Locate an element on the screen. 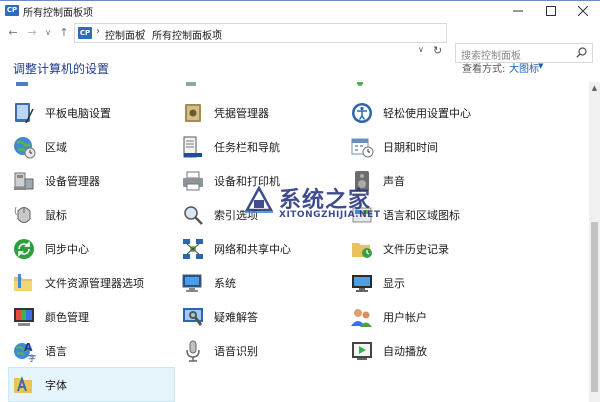 This screenshot has height=402, width=600. printer-icon is located at coordinates (193, 181).